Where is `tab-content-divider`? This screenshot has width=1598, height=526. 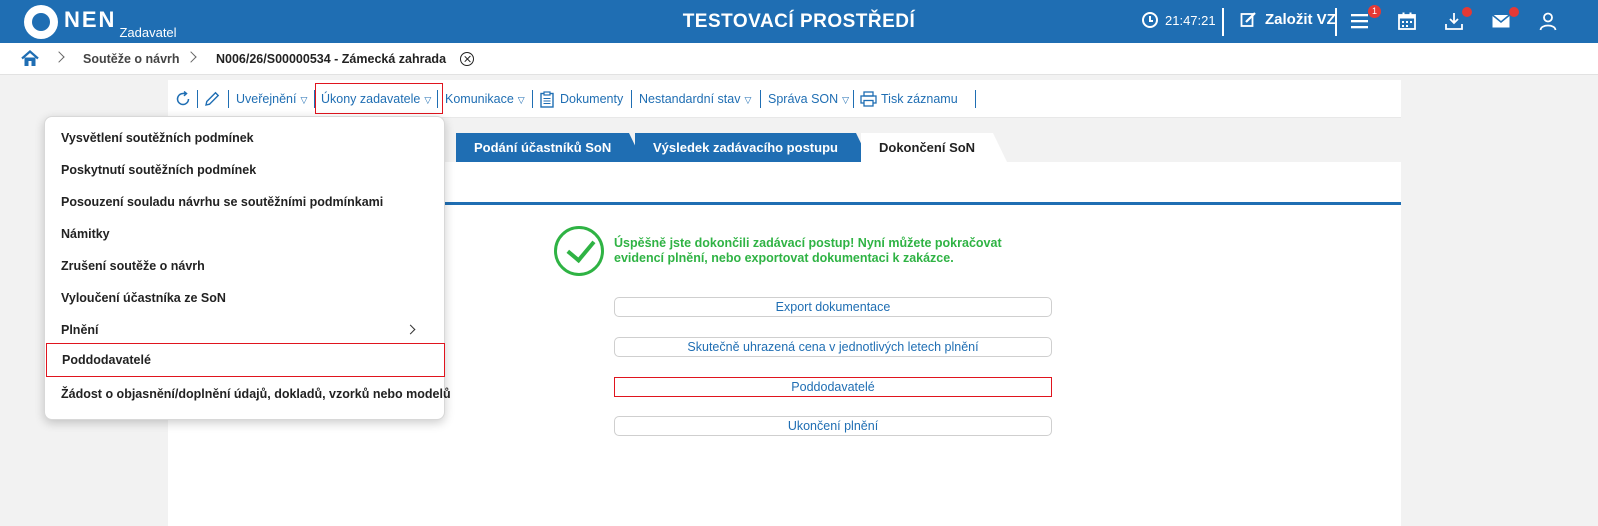
tab-content-divider is located at coordinates (920, 203).